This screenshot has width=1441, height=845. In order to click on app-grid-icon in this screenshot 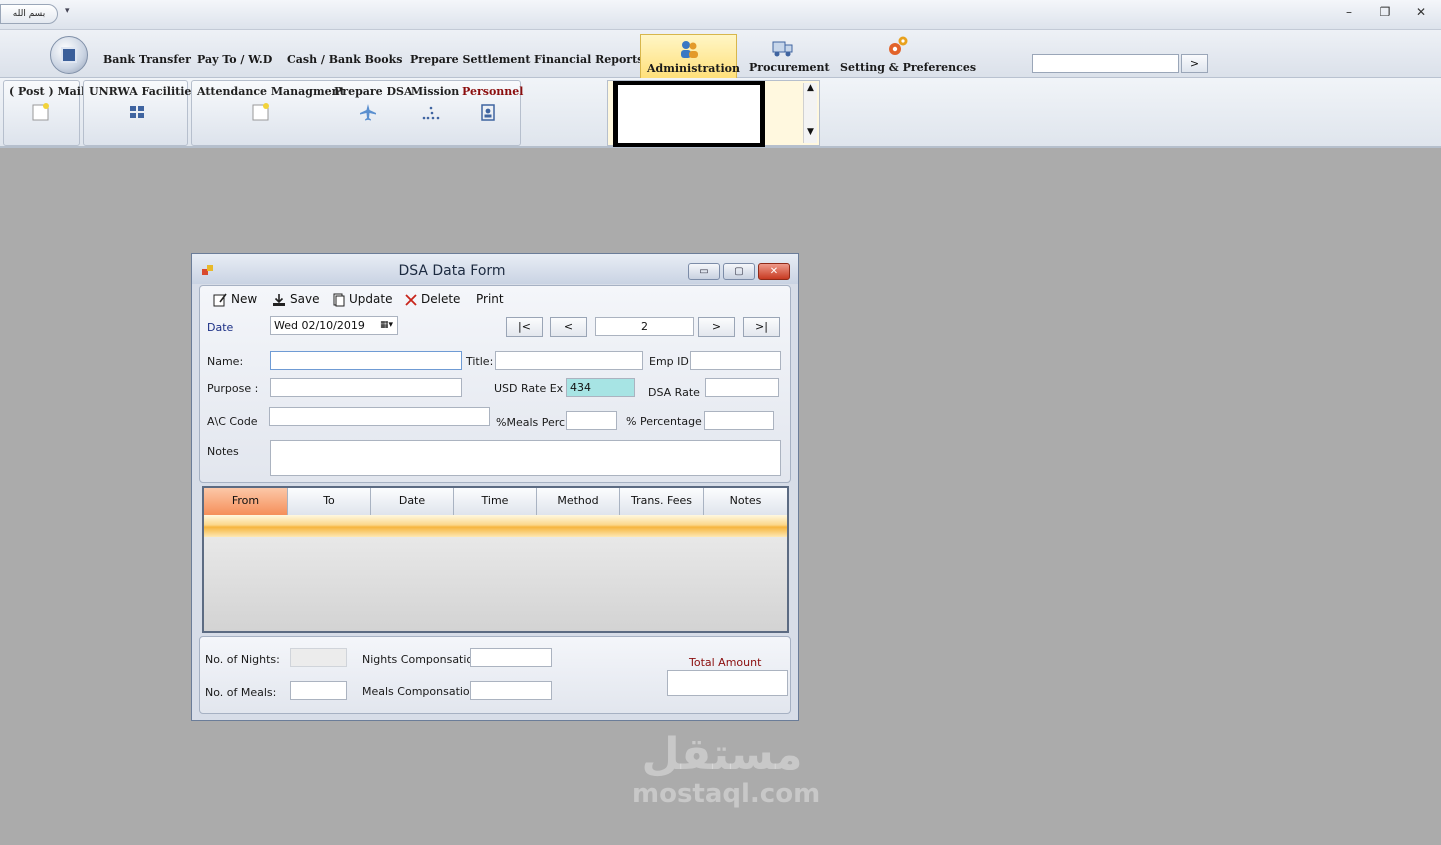, I will do `click(69, 55)`.